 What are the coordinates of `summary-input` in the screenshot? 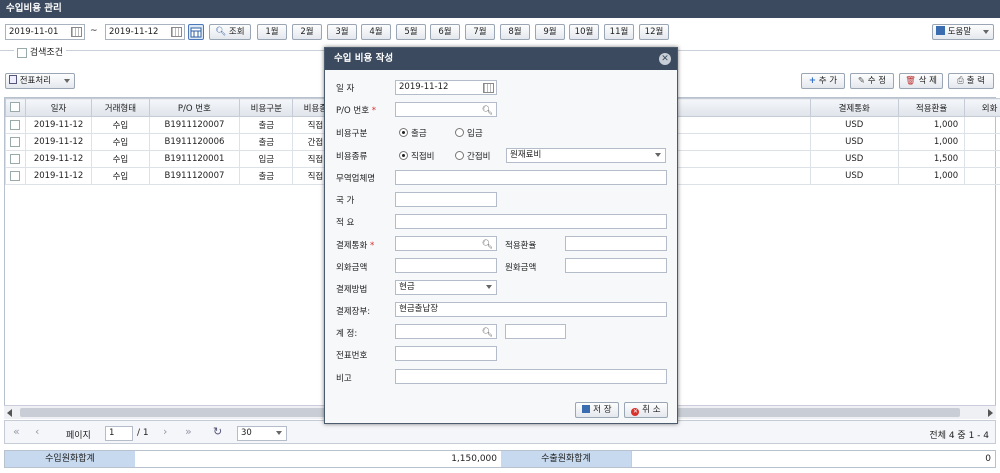 It's located at (531, 221).